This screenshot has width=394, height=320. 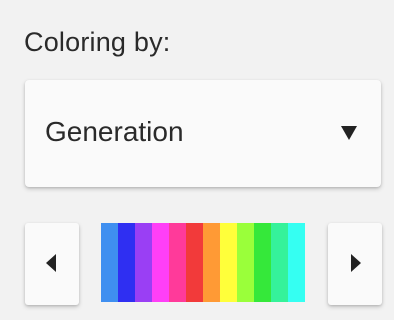 I want to click on coloring-select-value: Generation, so click(x=114, y=131).